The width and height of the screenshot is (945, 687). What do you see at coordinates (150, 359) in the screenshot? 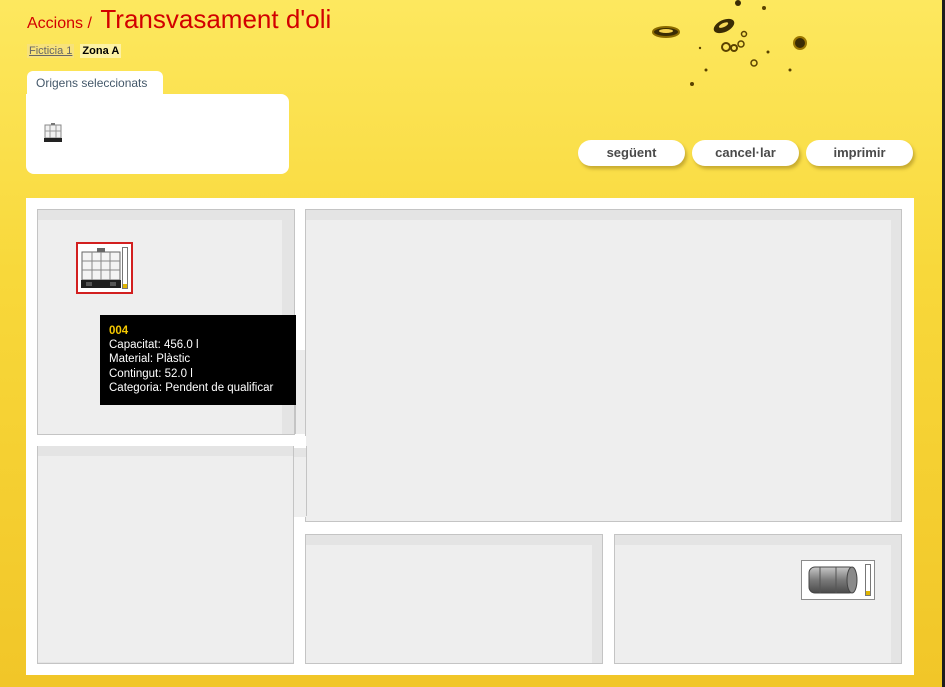
I see `tooltip-material: Material: Plàstic` at bounding box center [150, 359].